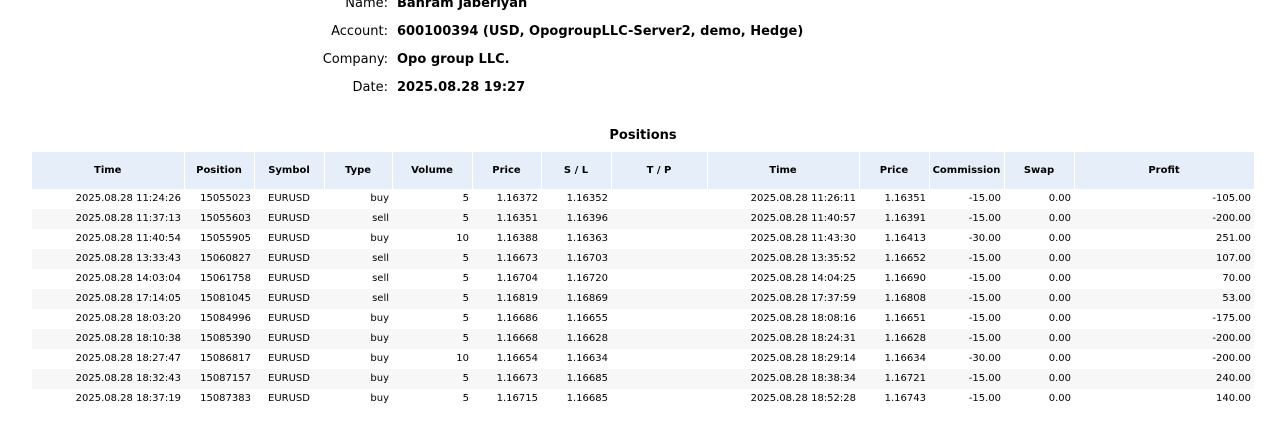 The height and width of the screenshot is (427, 1280). What do you see at coordinates (966, 359) in the screenshot?
I see `commission-cell: -30.00` at bounding box center [966, 359].